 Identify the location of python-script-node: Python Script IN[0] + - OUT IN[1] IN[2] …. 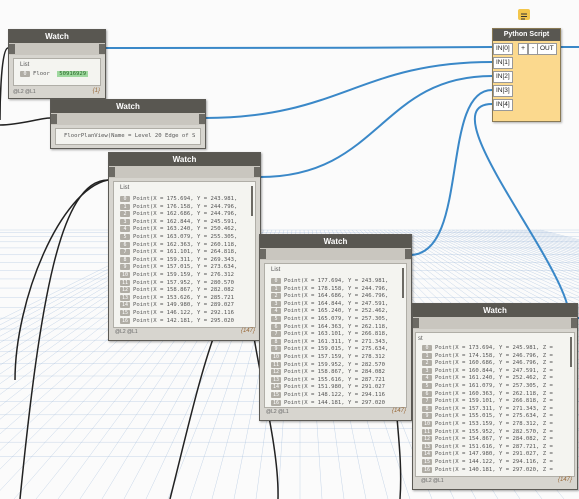
(526, 75).